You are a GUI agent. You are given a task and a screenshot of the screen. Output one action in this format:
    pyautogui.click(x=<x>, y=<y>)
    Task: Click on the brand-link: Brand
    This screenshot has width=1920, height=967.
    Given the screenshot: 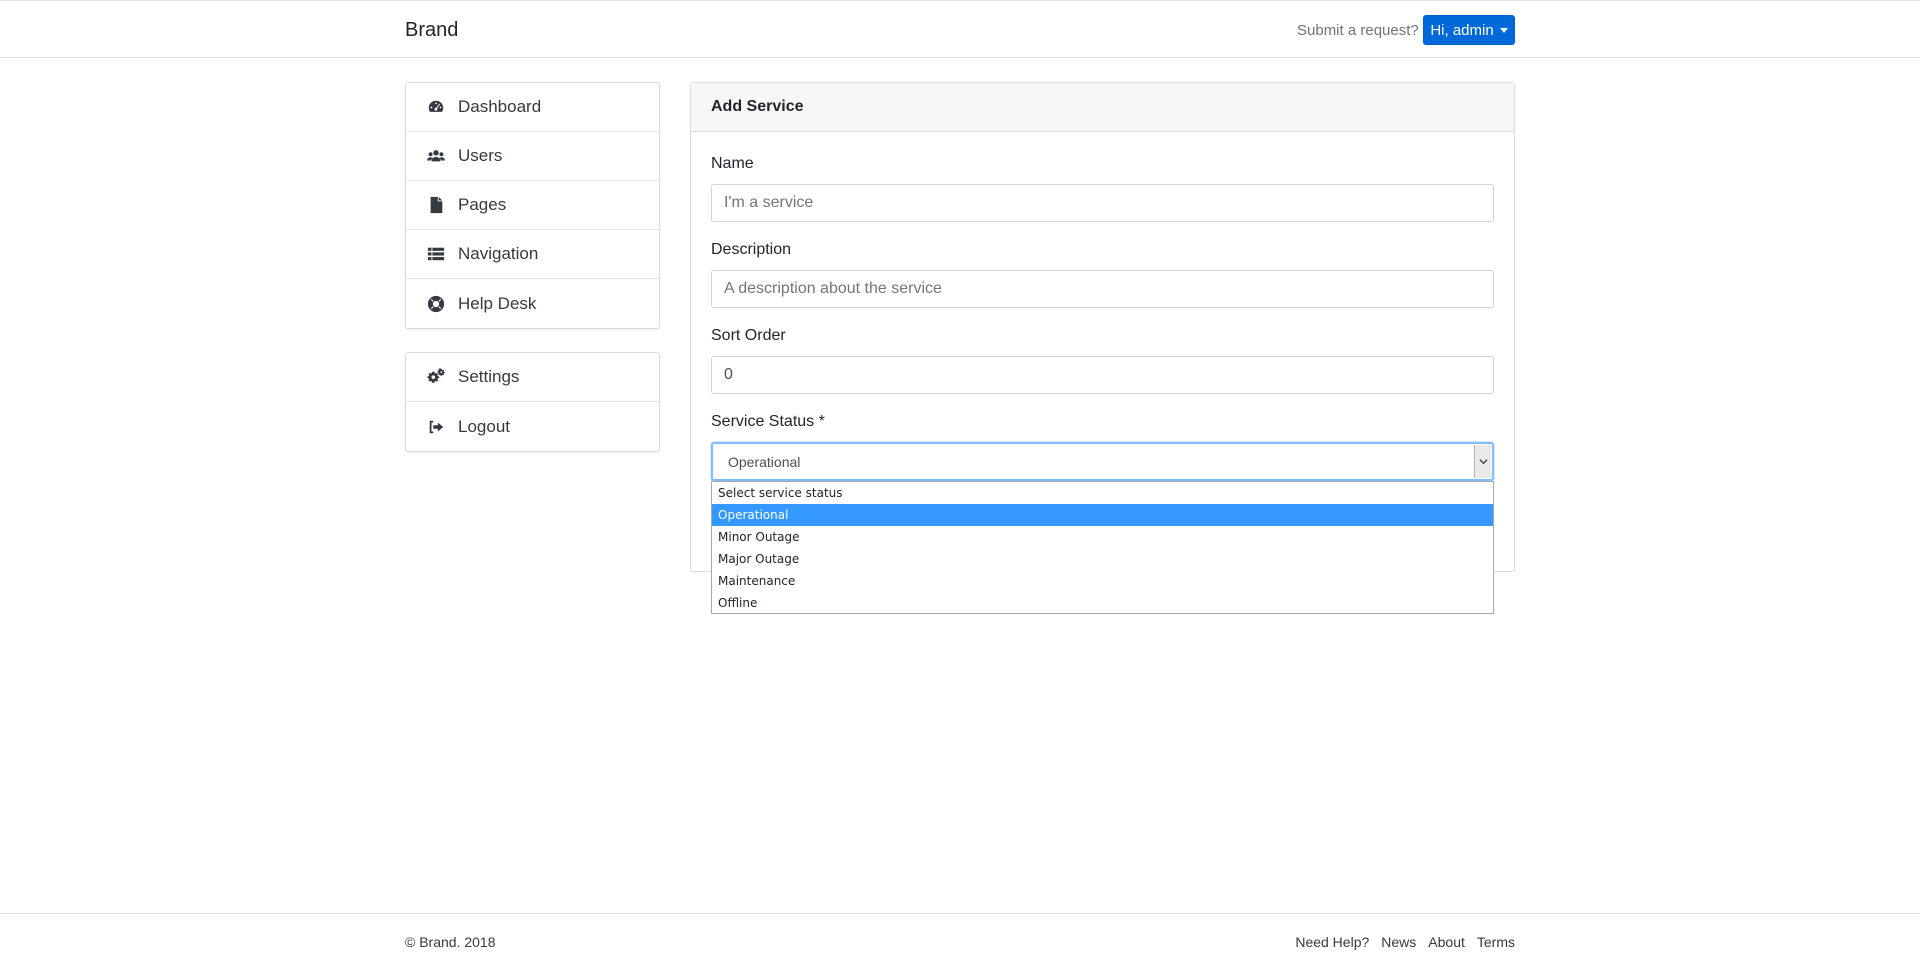 What is the action you would take?
    pyautogui.click(x=431, y=30)
    